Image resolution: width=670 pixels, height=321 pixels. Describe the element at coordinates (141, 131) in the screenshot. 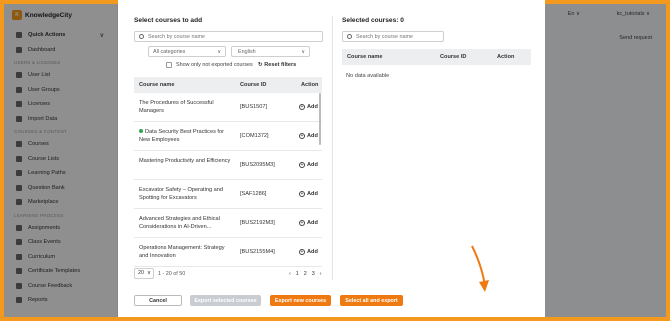

I see `status-dot-icon` at that location.